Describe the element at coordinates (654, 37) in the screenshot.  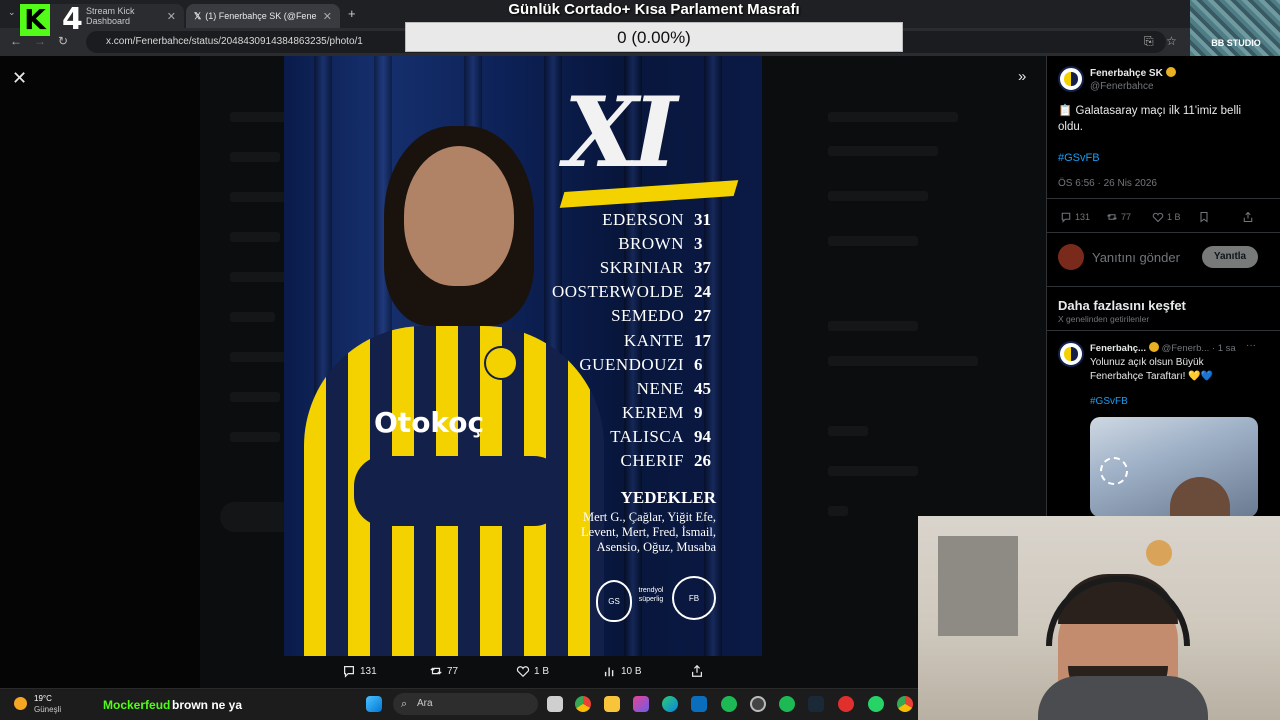
I see `donation-progress-bar: 0 (0.00%)` at that location.